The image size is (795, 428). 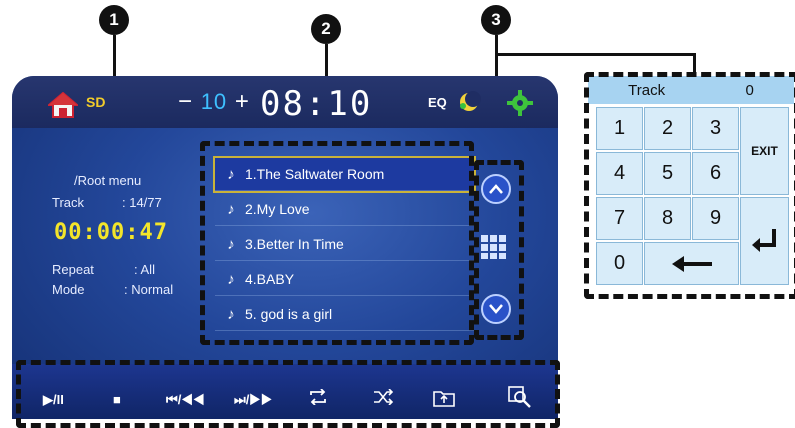 What do you see at coordinates (520, 105) in the screenshot?
I see `gear-icon` at bounding box center [520, 105].